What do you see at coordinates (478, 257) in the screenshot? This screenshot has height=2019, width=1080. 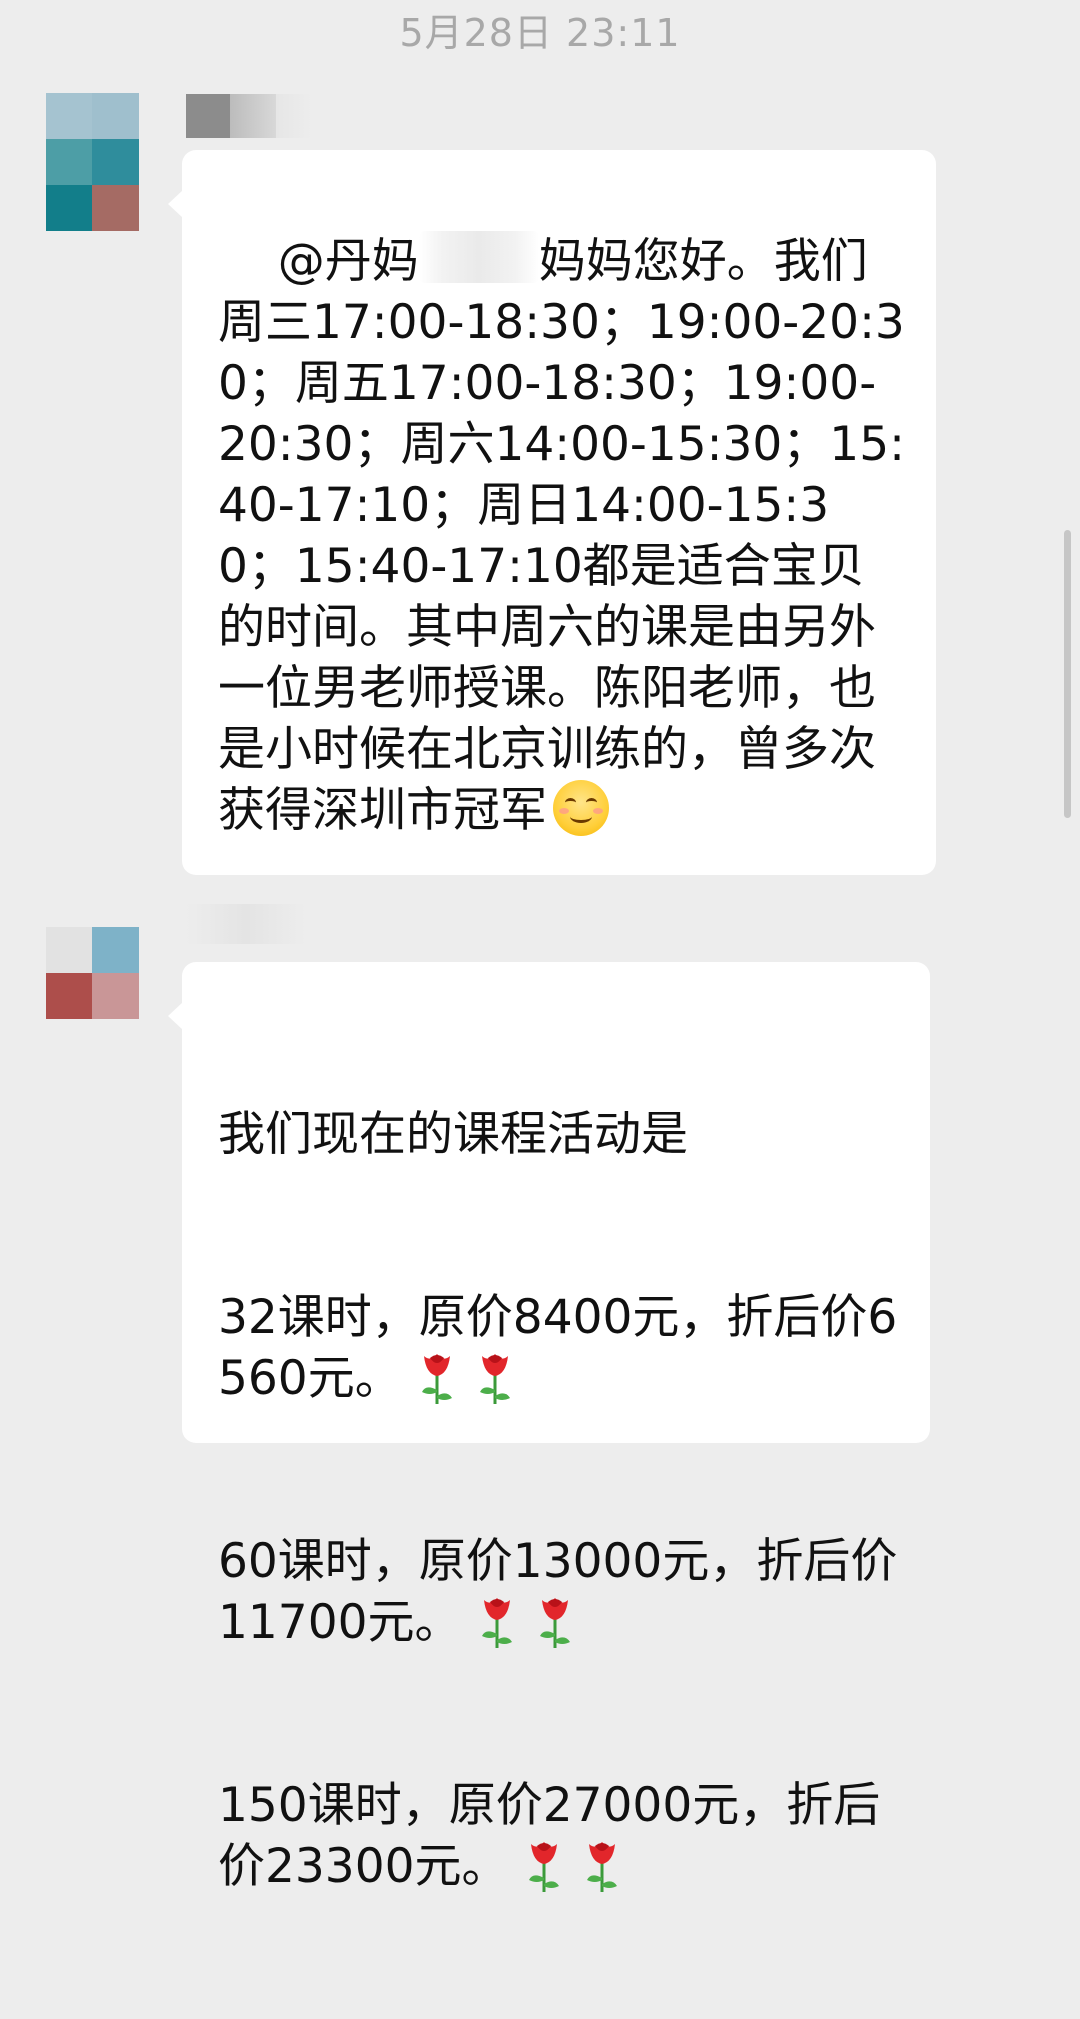 I see `redacted-name` at bounding box center [478, 257].